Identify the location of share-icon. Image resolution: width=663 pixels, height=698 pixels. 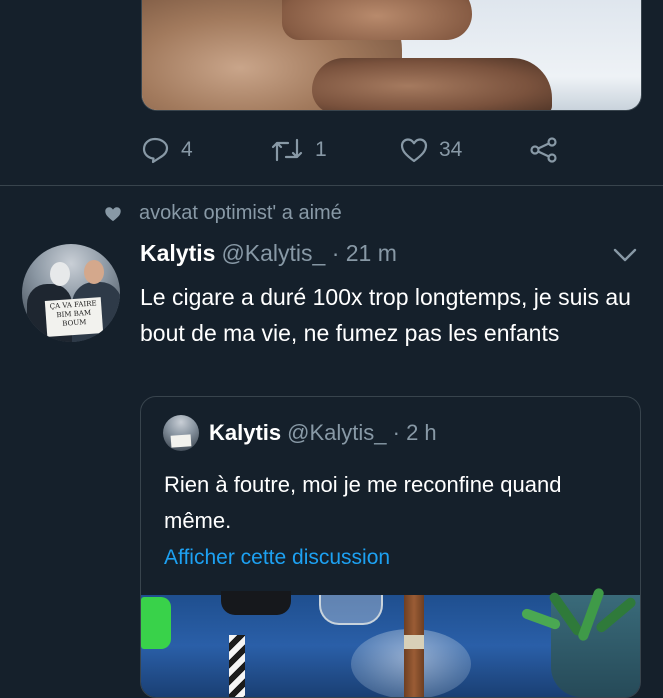
(543, 150).